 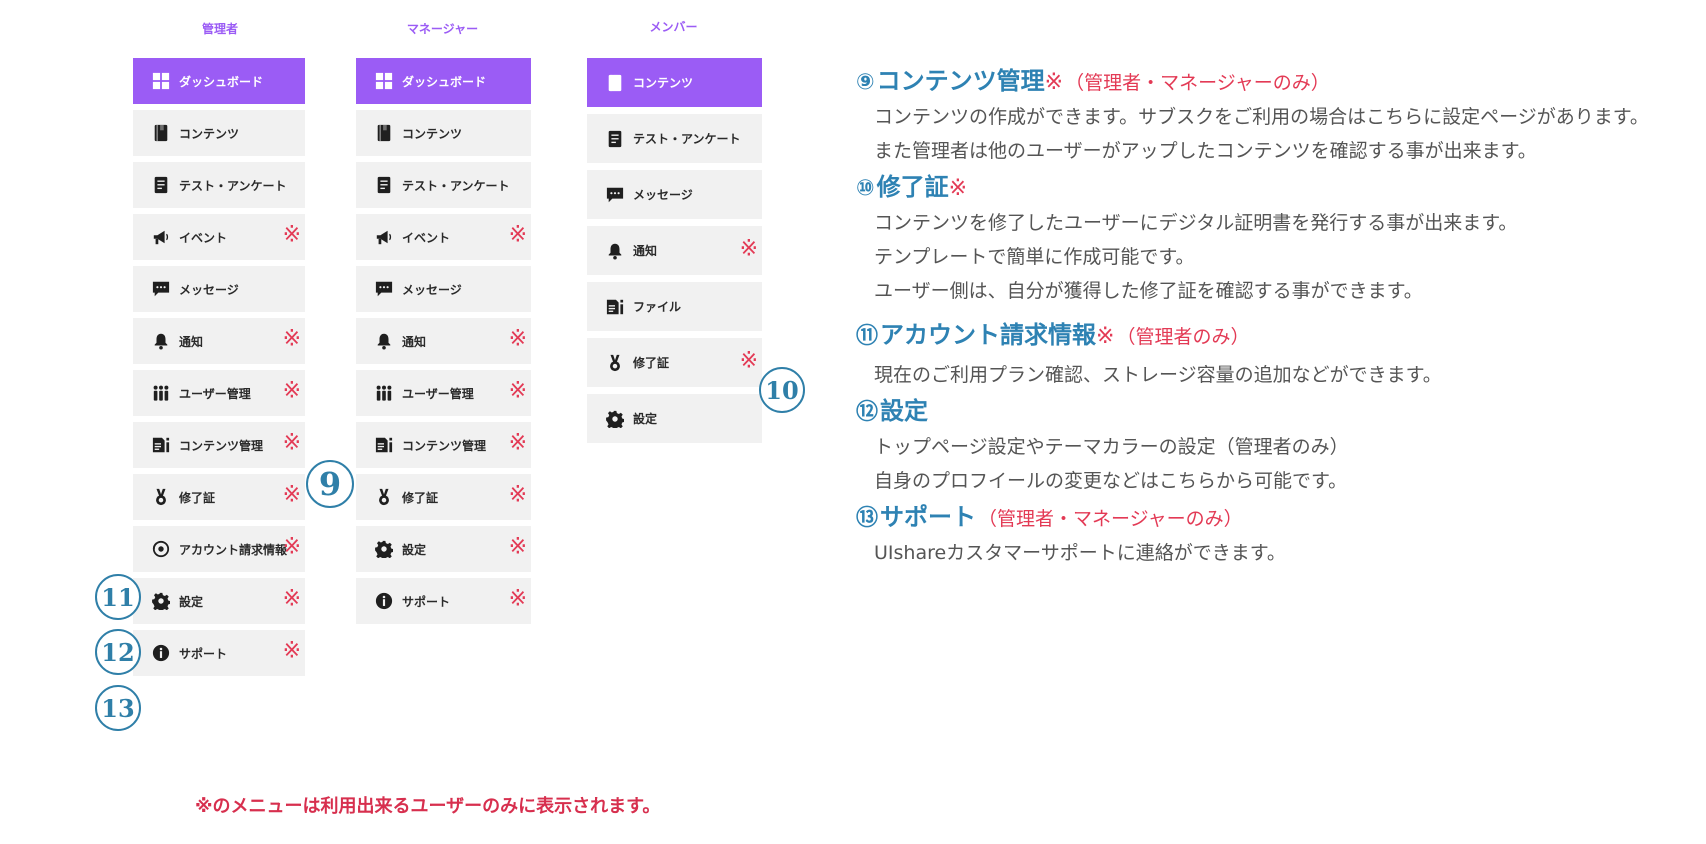 What do you see at coordinates (867, 412) in the screenshot?
I see `section-number: ⑫` at bounding box center [867, 412].